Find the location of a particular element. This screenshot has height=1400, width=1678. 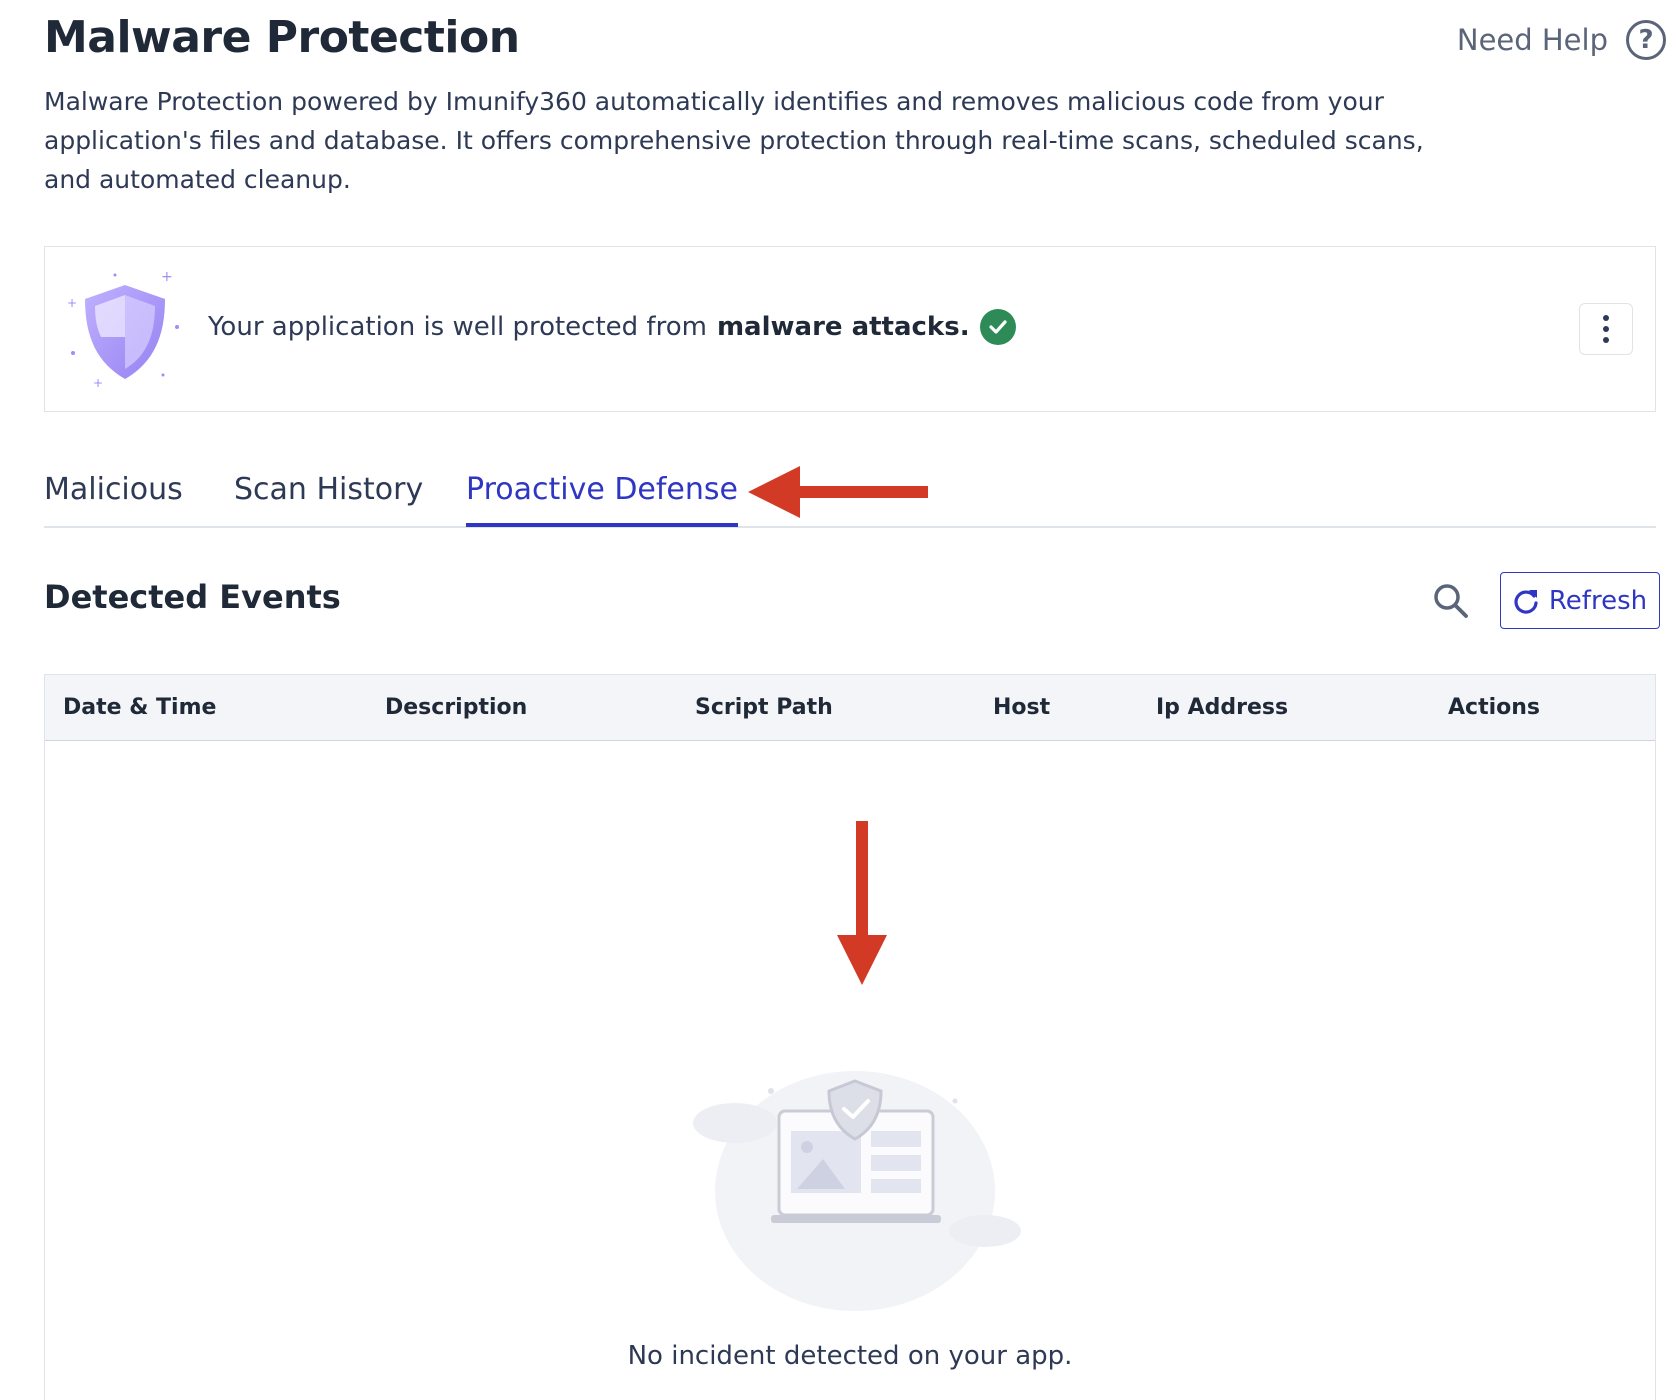

status-emphasis: malware attacks. is located at coordinates (843, 327).